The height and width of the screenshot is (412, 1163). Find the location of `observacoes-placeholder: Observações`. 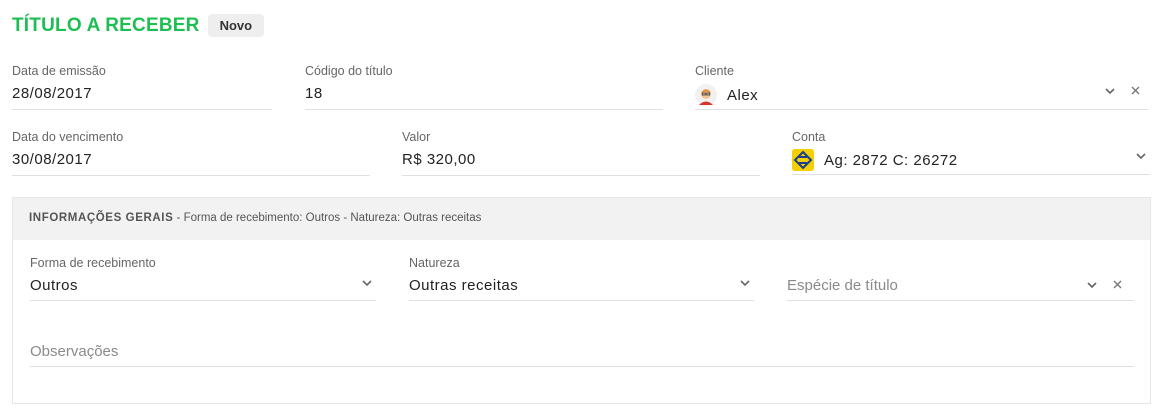

observacoes-placeholder: Observações is located at coordinates (74, 351).